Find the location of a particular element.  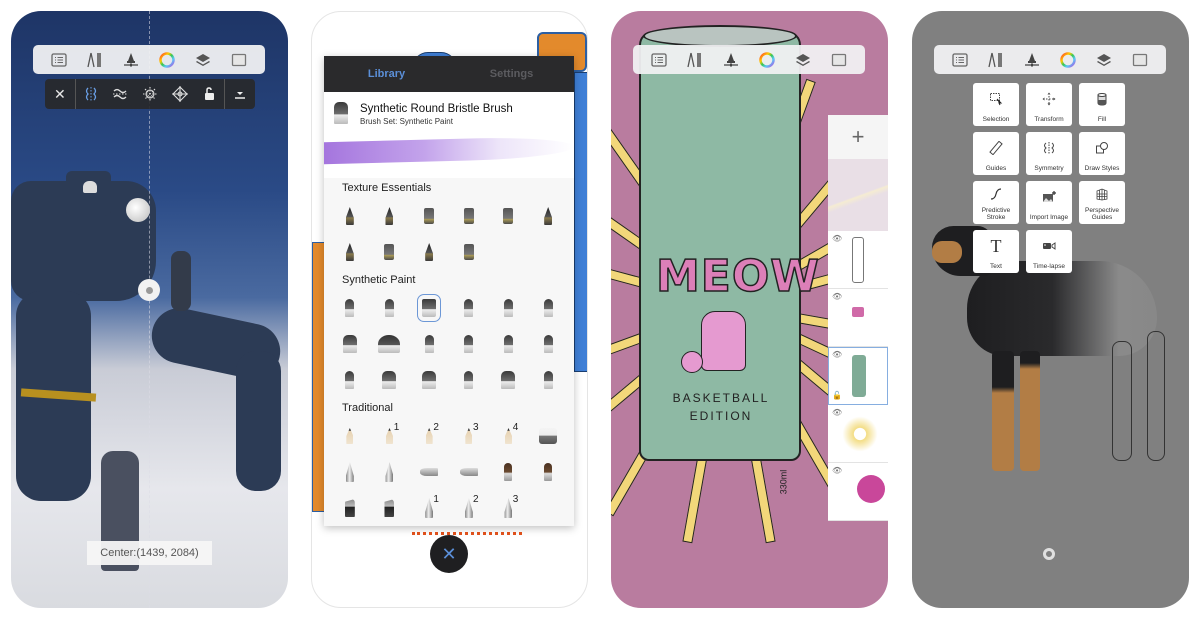

tool-fill: Fill is located at coordinates (1102, 104).